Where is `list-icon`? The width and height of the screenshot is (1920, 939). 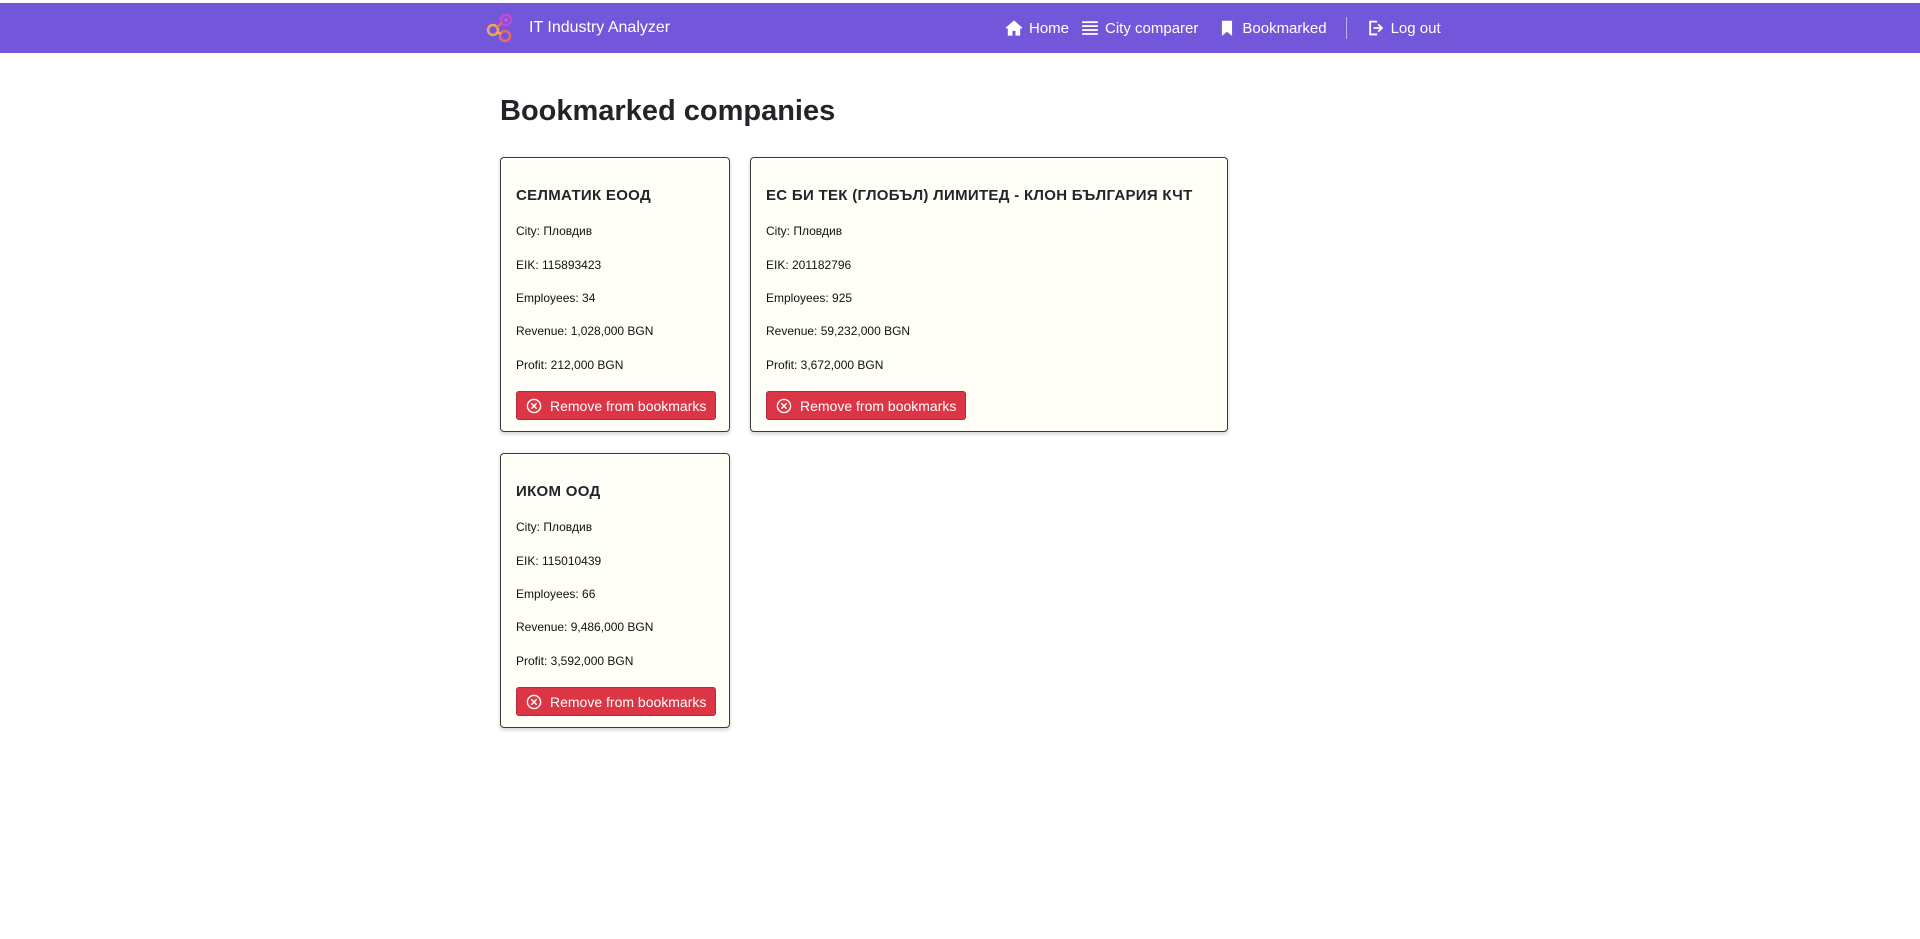
list-icon is located at coordinates (1090, 28).